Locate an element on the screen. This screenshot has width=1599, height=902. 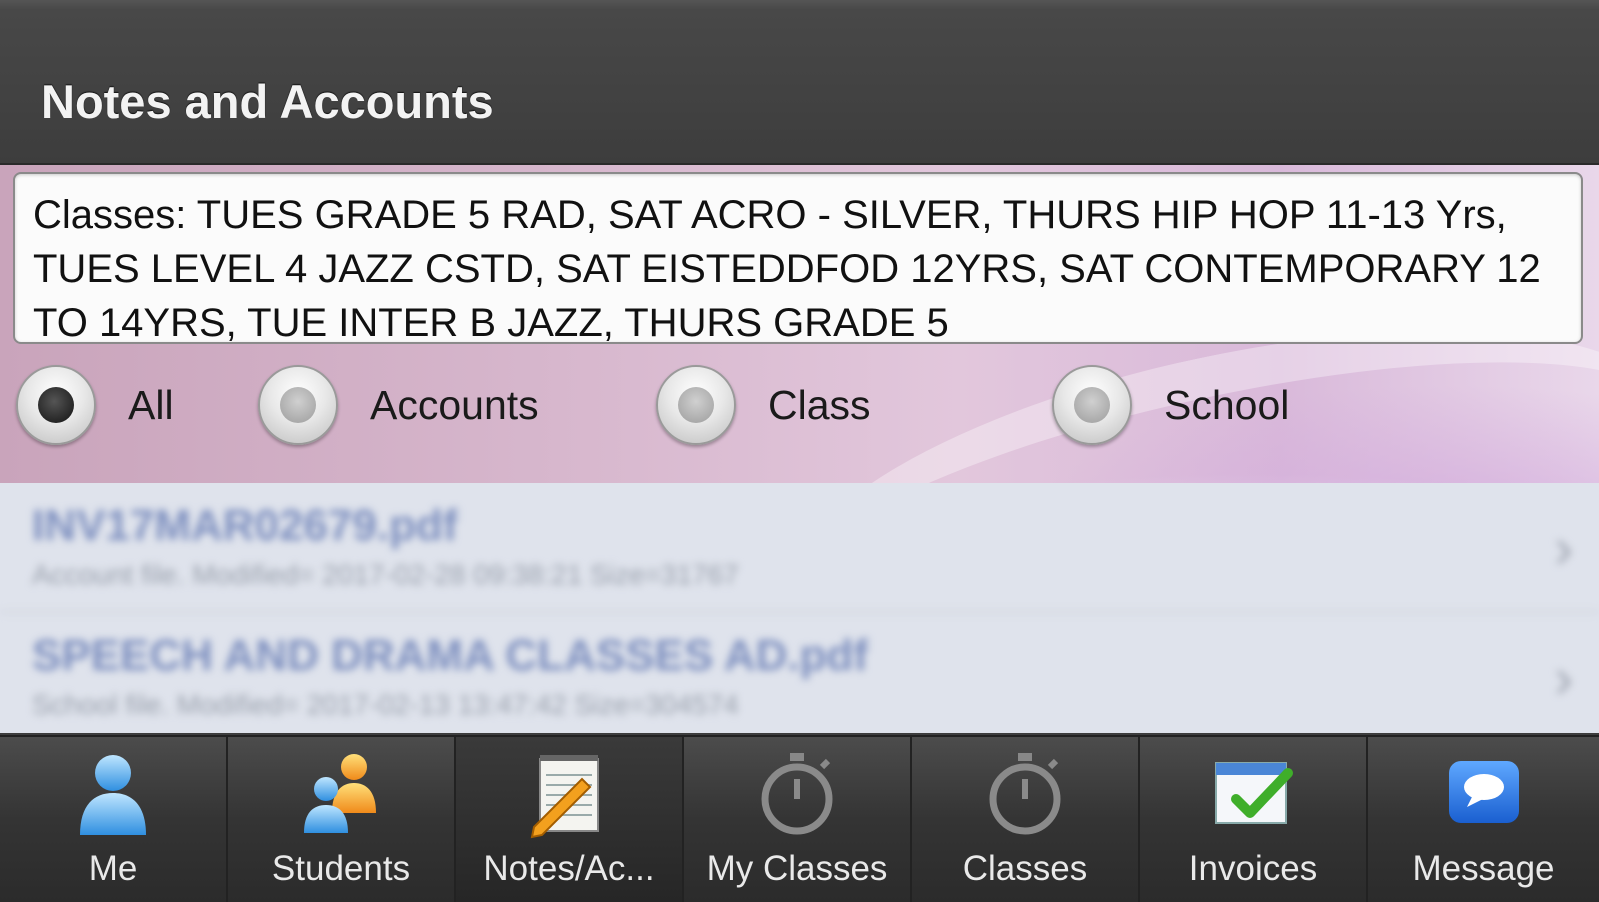
tab-message: Message is located at coordinates (1483, 819).